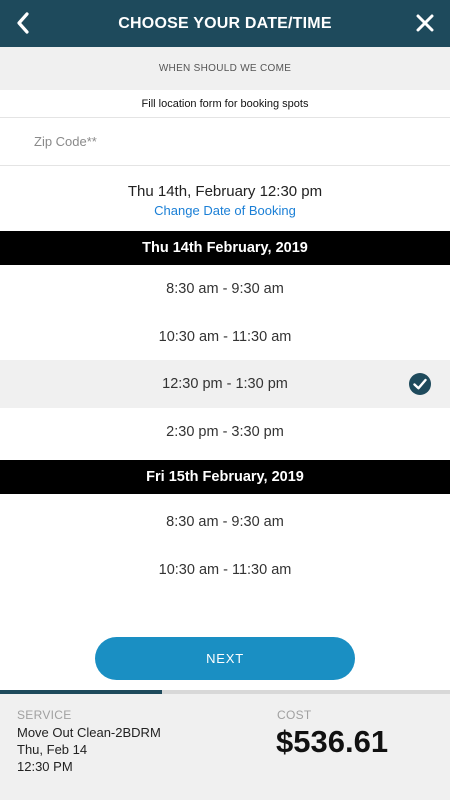 This screenshot has width=450, height=800. I want to click on zip-code-input, so click(225, 141).